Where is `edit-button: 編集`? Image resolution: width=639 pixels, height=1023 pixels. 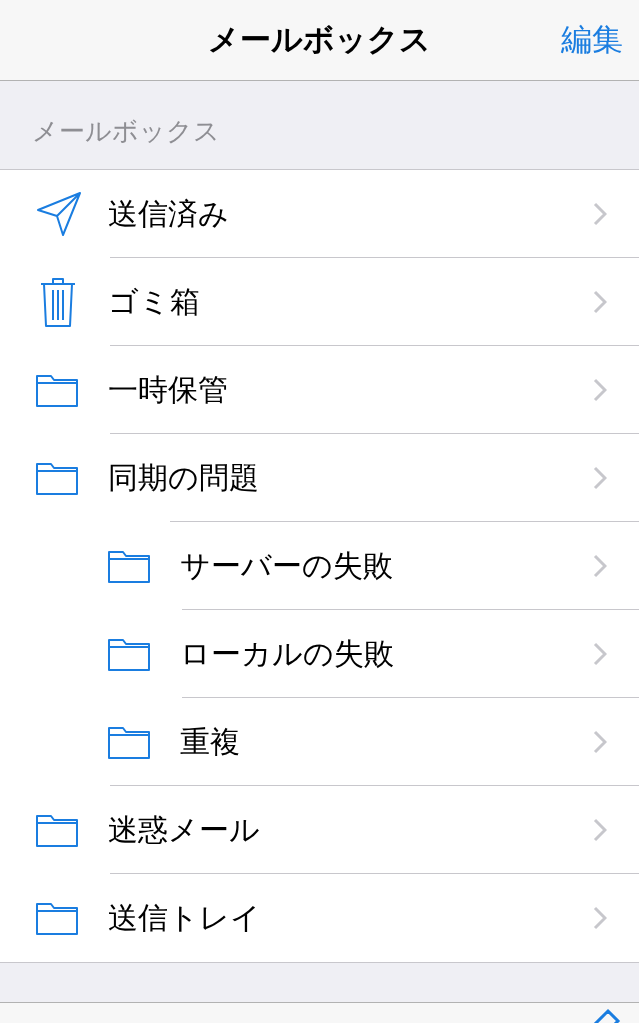 edit-button: 編集 is located at coordinates (592, 40).